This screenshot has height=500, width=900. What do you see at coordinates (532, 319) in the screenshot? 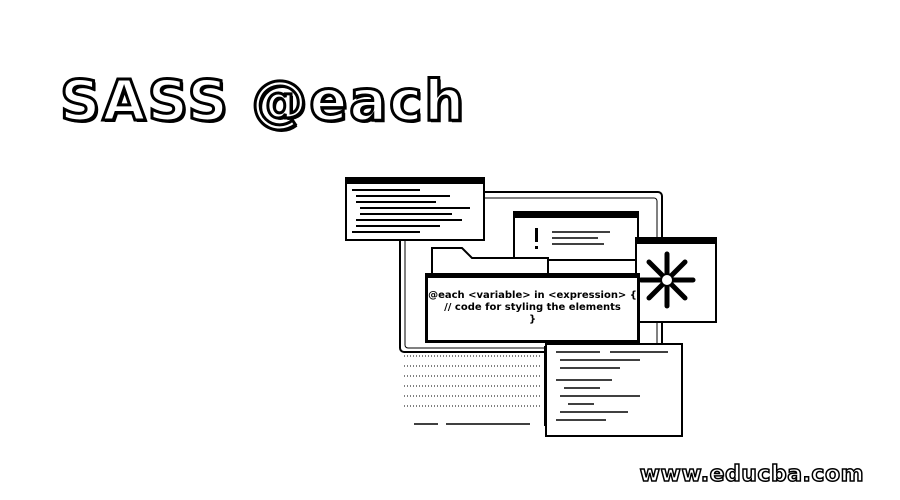
I see `code-line-3: }` at bounding box center [532, 319].